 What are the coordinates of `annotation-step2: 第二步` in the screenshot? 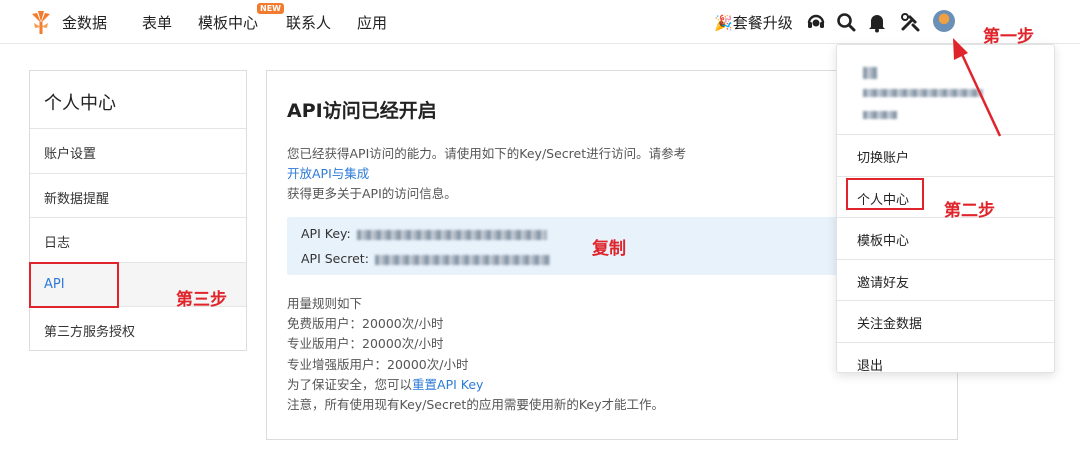 It's located at (969, 211).